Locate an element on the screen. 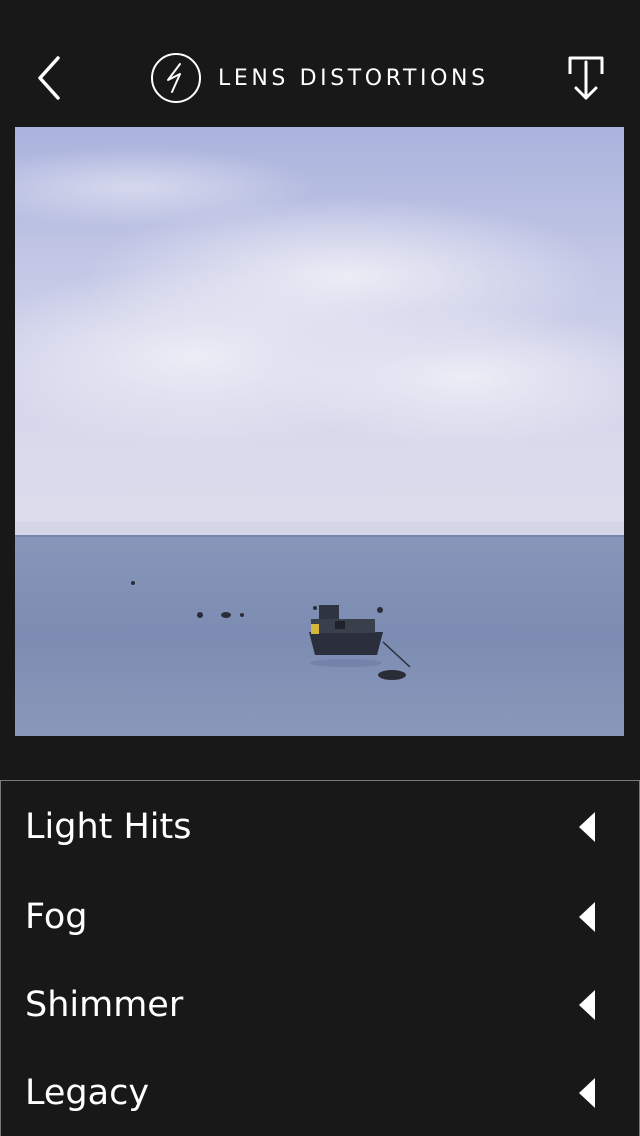 This screenshot has height=1136, width=640. menu-item-legacy: Legacy is located at coordinates (320, 1092).